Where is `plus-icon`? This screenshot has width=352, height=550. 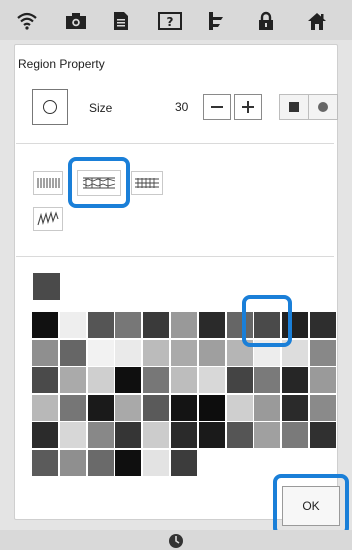 plus-icon is located at coordinates (248, 107).